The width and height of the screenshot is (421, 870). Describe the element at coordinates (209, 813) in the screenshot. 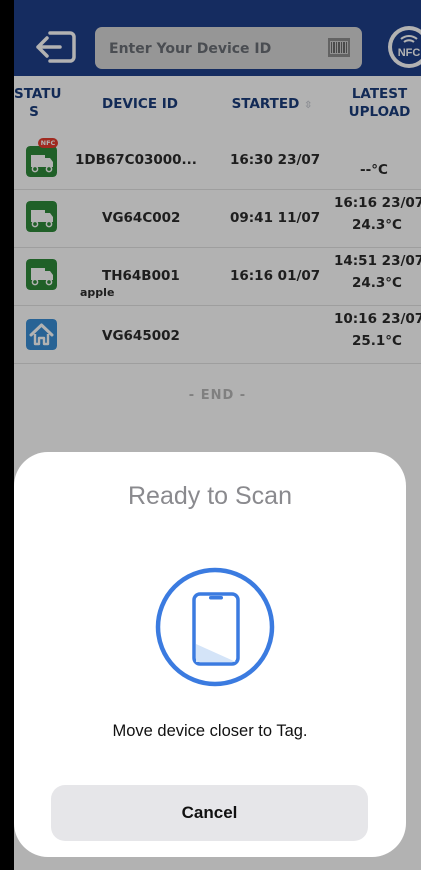

I see `cancel-button: Cancel` at that location.